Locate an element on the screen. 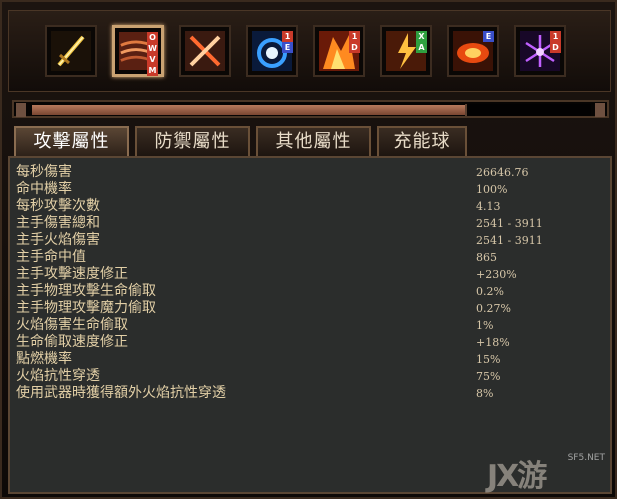 Image resolution: width=617 pixels, height=499 pixels. stat-value: 1% is located at coordinates (485, 325).